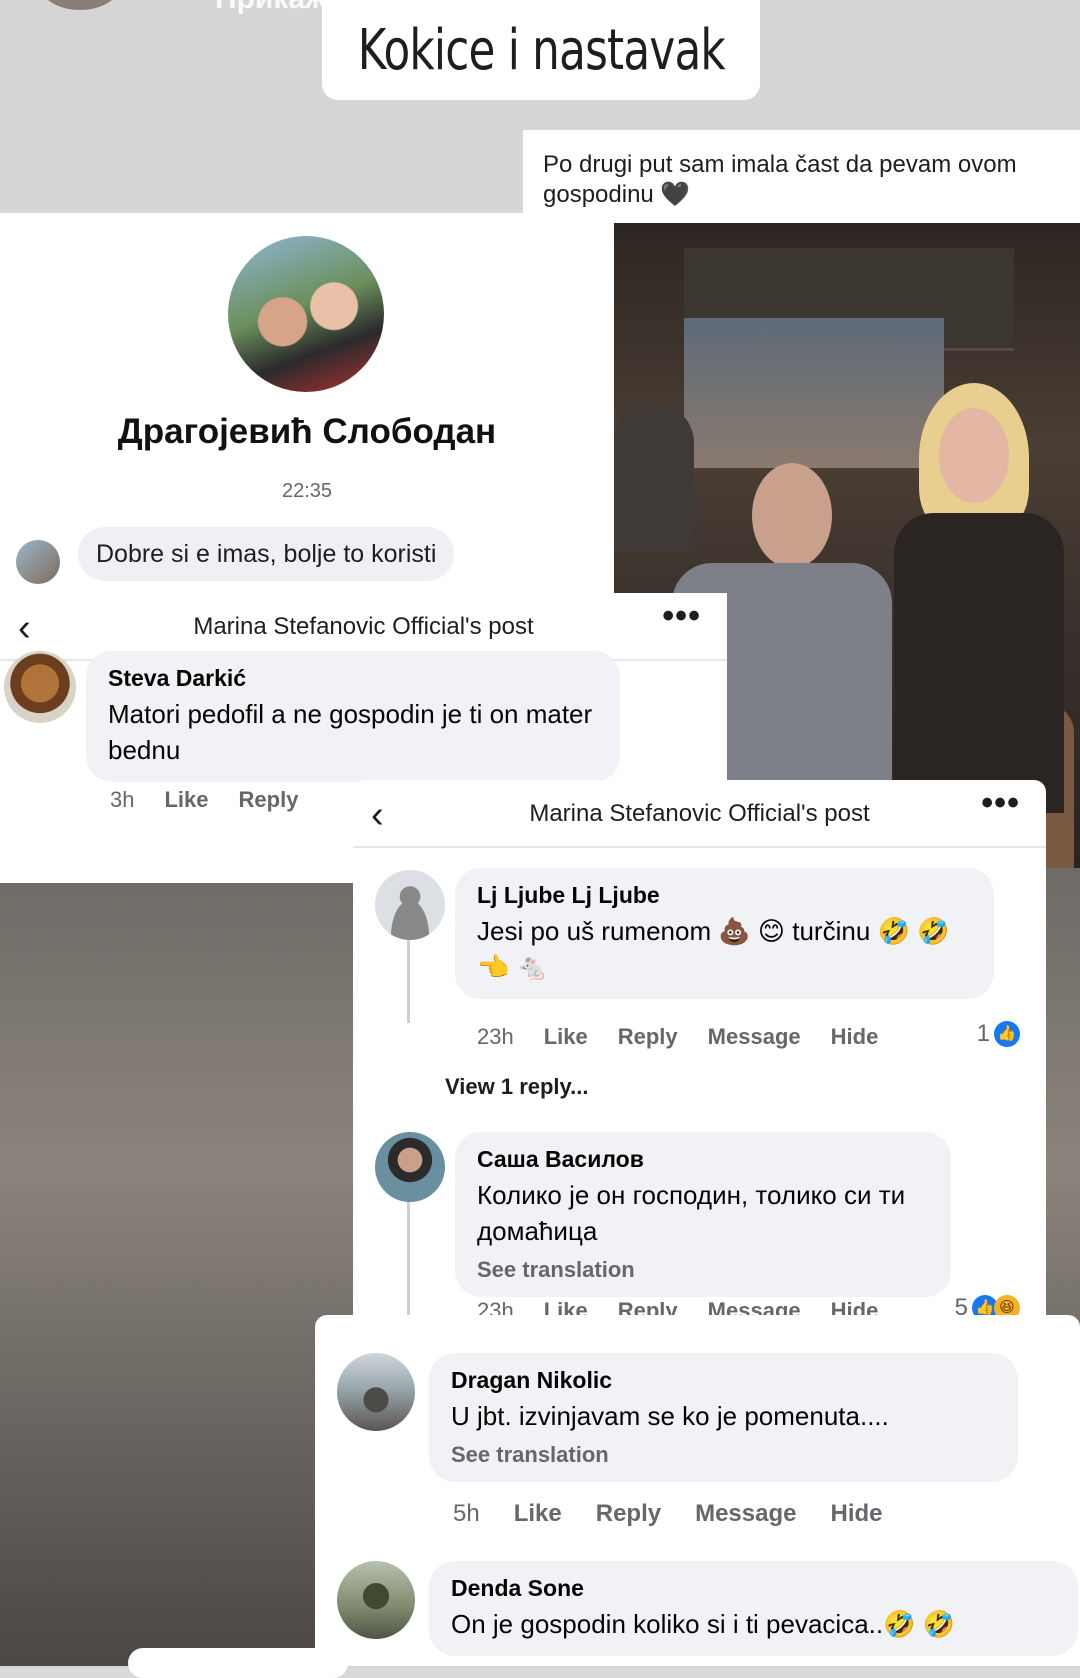 The height and width of the screenshot is (1678, 1080). Describe the element at coordinates (792, 515) in the screenshot. I see `photo-man-head` at that location.